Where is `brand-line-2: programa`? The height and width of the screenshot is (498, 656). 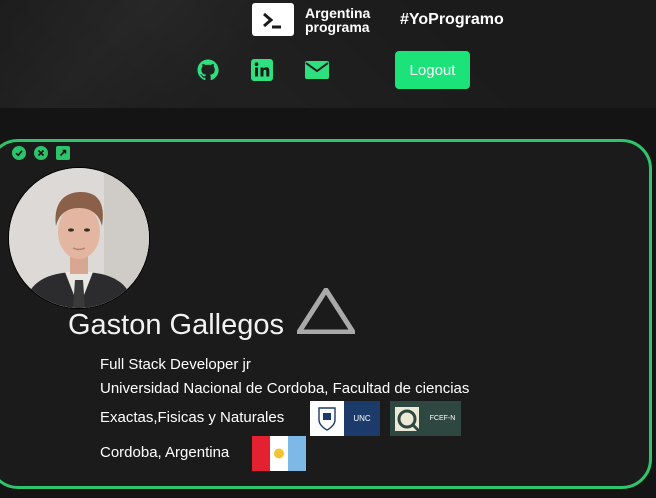 brand-line-2: programa is located at coordinates (337, 26).